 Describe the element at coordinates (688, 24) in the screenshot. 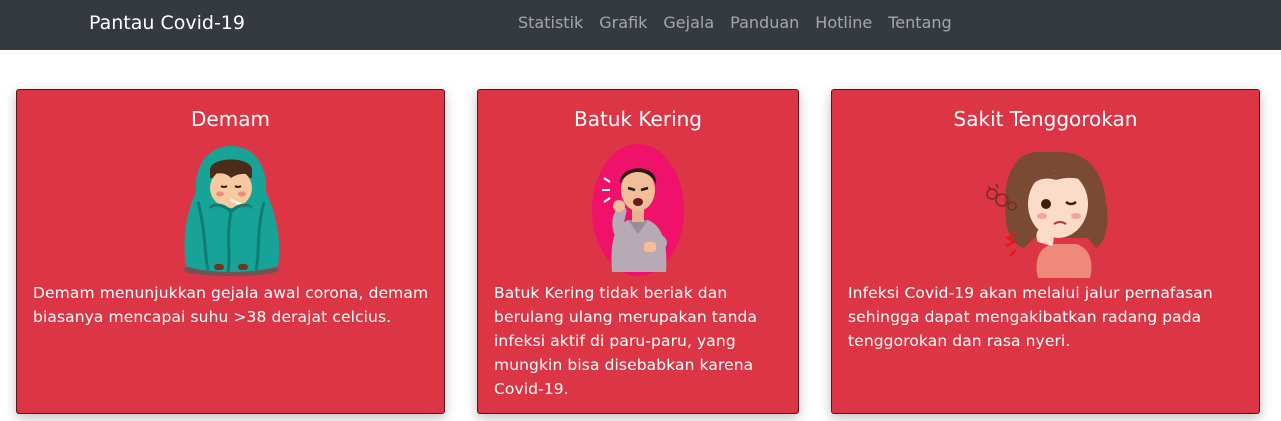

I see `nav-link-gejala: Gejala` at that location.